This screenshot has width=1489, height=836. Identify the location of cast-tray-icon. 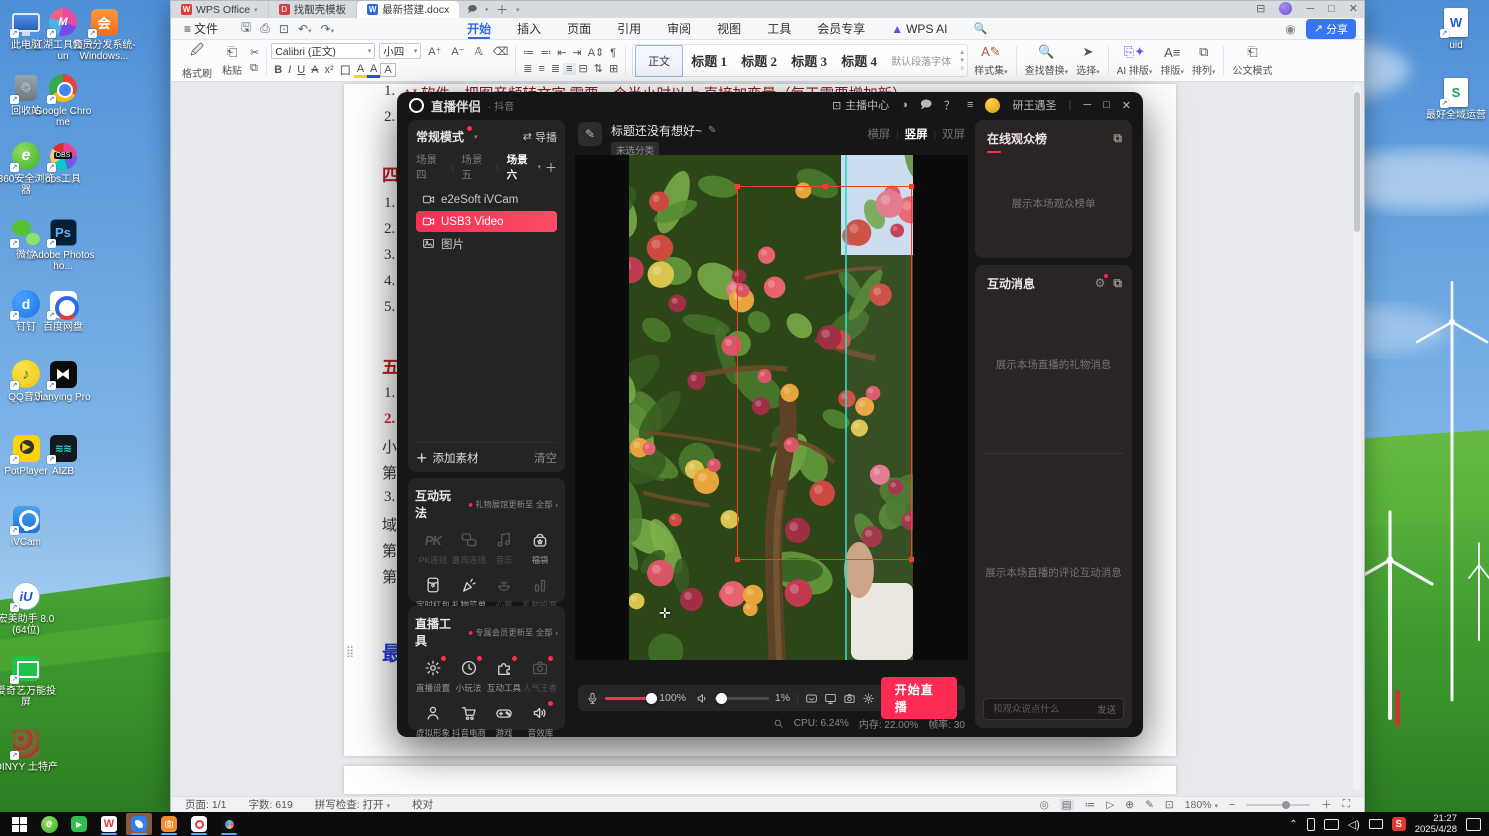
(1375, 824).